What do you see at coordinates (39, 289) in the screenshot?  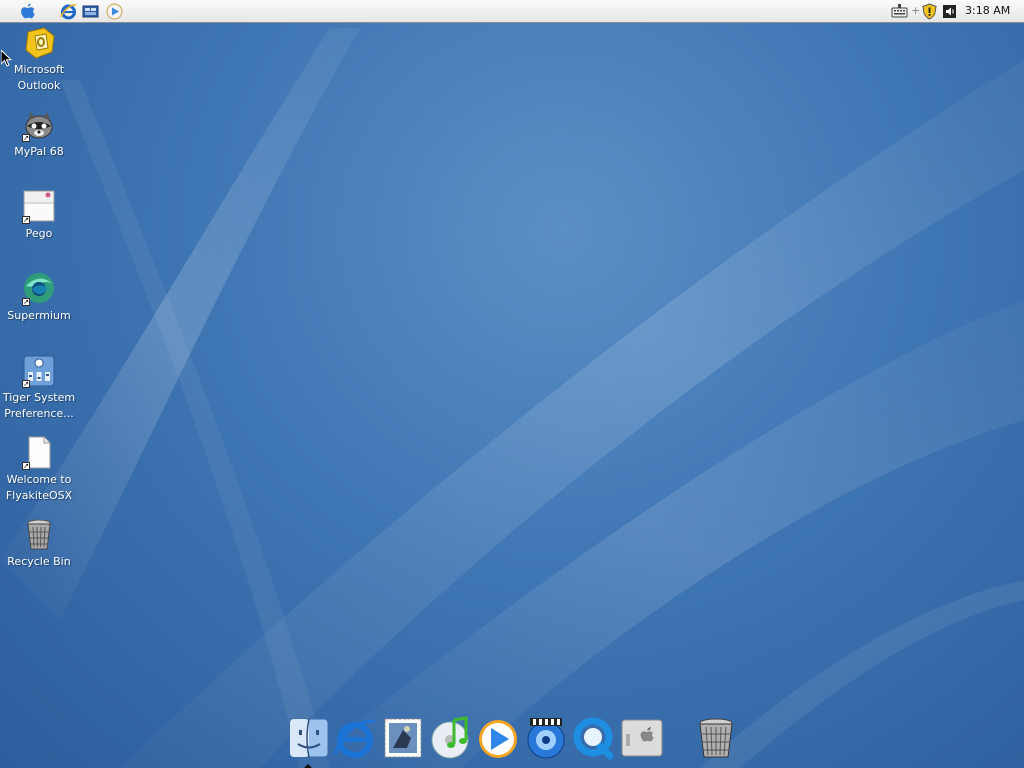 I see `supermium-browser-icon: ↗` at bounding box center [39, 289].